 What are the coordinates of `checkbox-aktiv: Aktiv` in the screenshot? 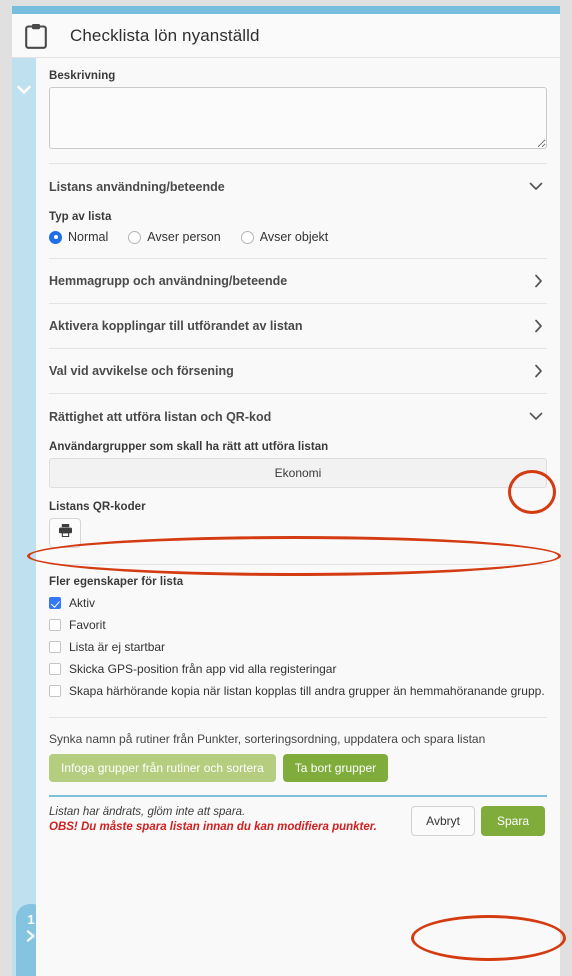 It's located at (298, 603).